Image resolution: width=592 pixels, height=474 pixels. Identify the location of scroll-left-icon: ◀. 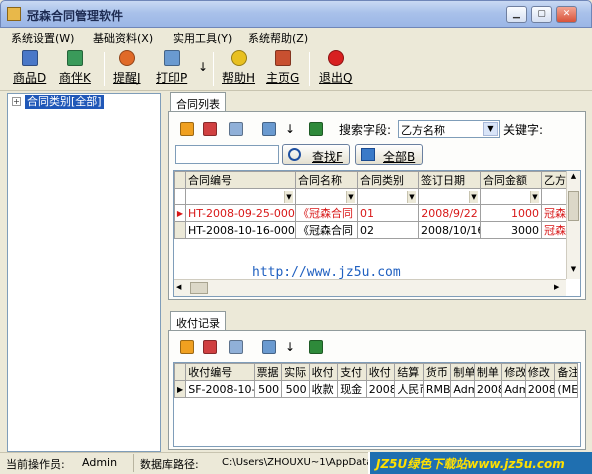
(178, 287).